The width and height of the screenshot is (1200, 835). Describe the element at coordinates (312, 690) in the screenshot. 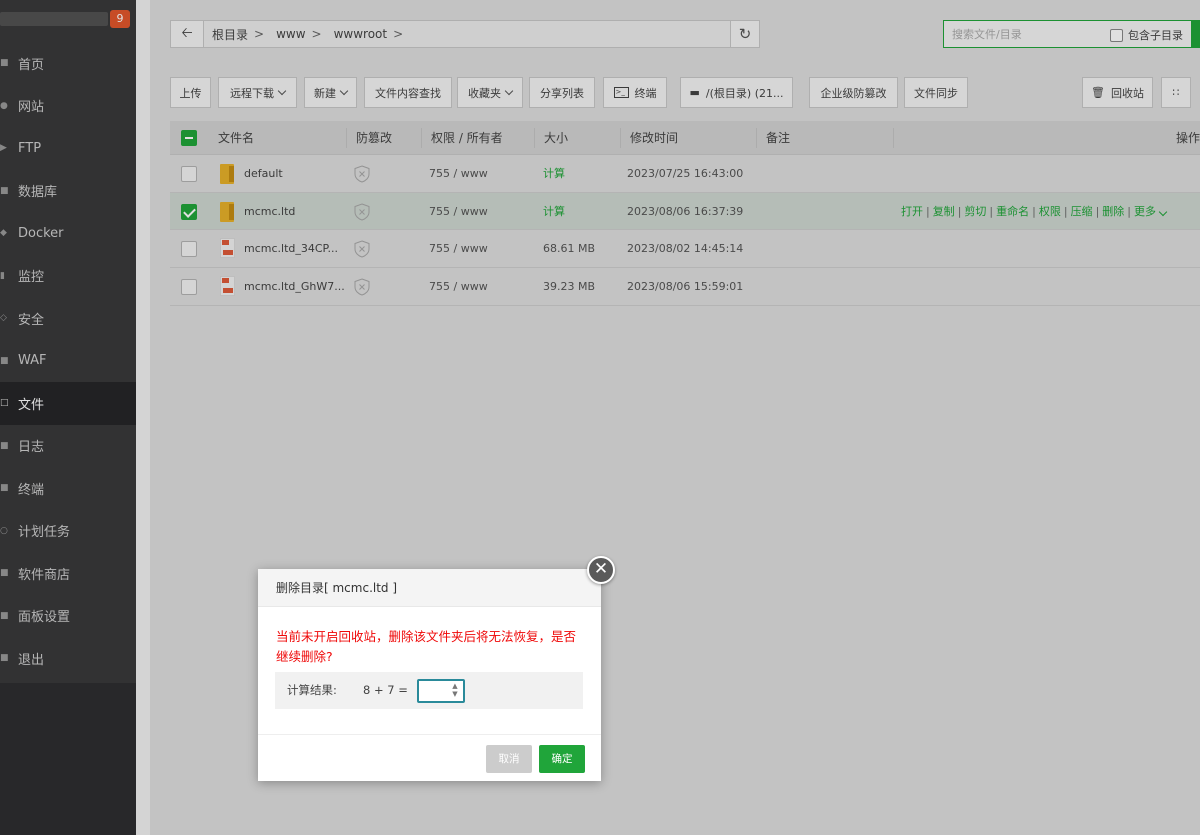

I see `calc-label: 计算结果:` at that location.